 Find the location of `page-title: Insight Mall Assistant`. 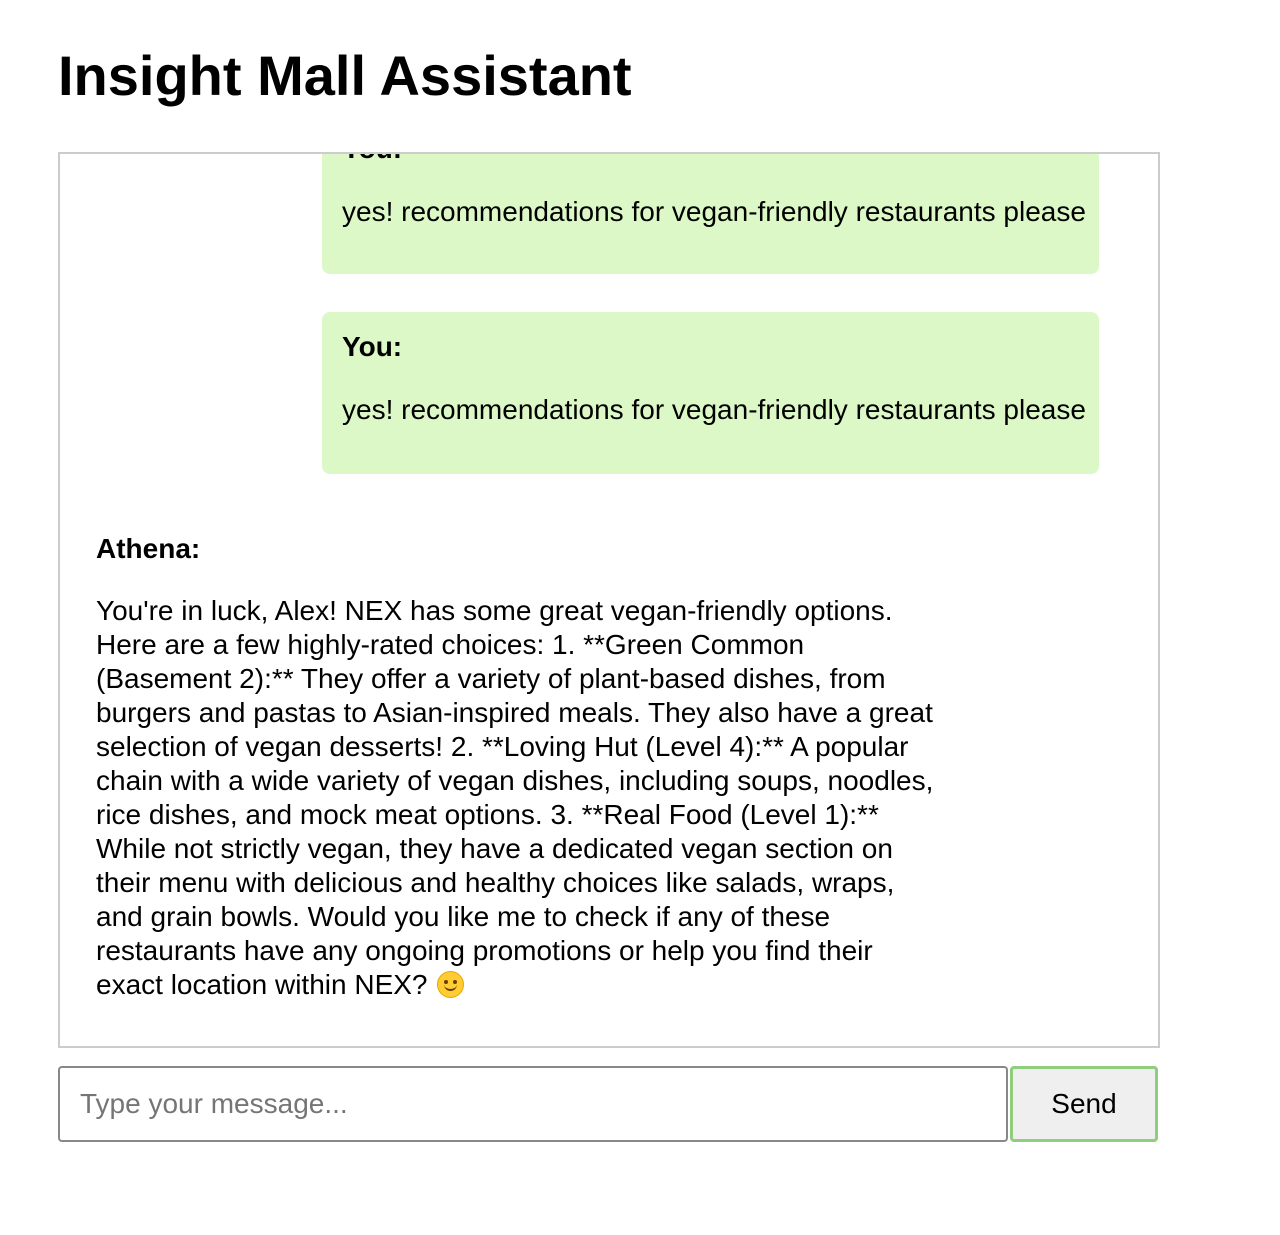

page-title: Insight Mall Assistant is located at coordinates (345, 75).